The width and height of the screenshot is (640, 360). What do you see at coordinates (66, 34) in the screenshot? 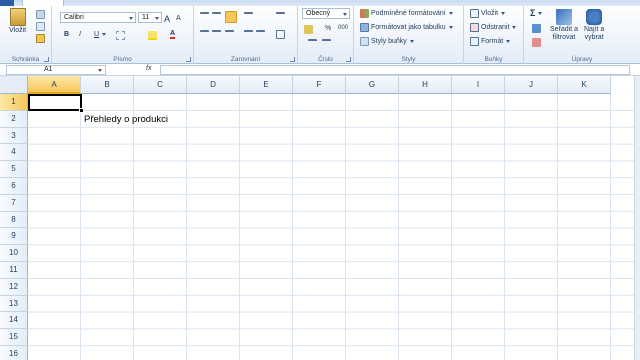
I see `bold-button: B` at bounding box center [66, 34].